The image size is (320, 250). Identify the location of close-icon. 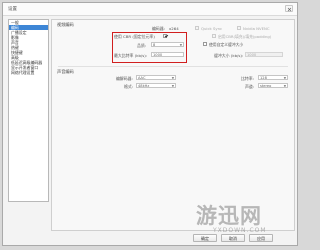
(289, 9).